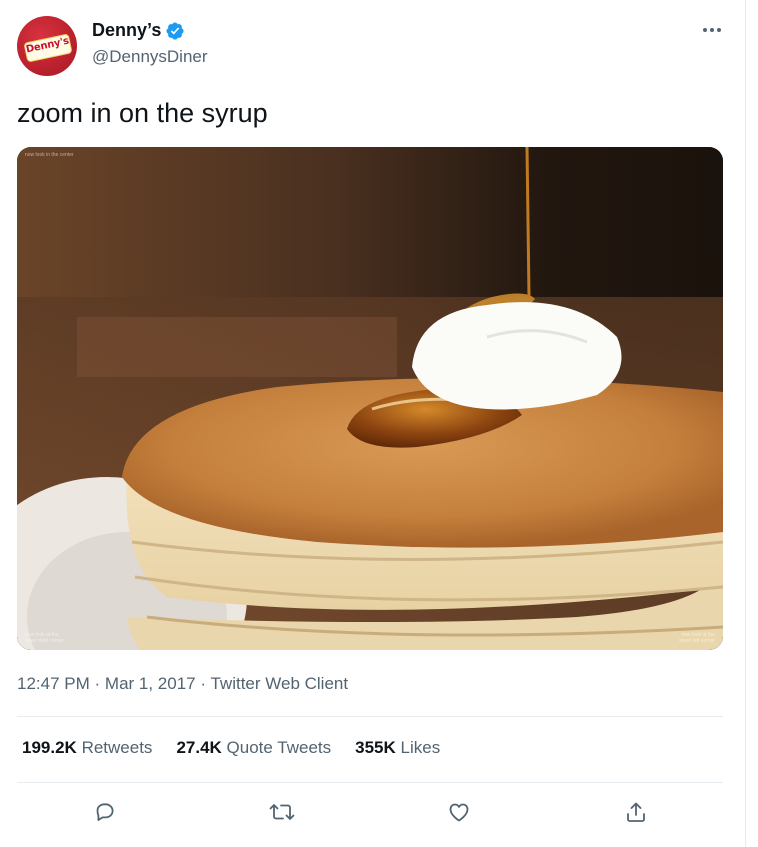  I want to click on dennys-logo: Denny's, so click(48, 48).